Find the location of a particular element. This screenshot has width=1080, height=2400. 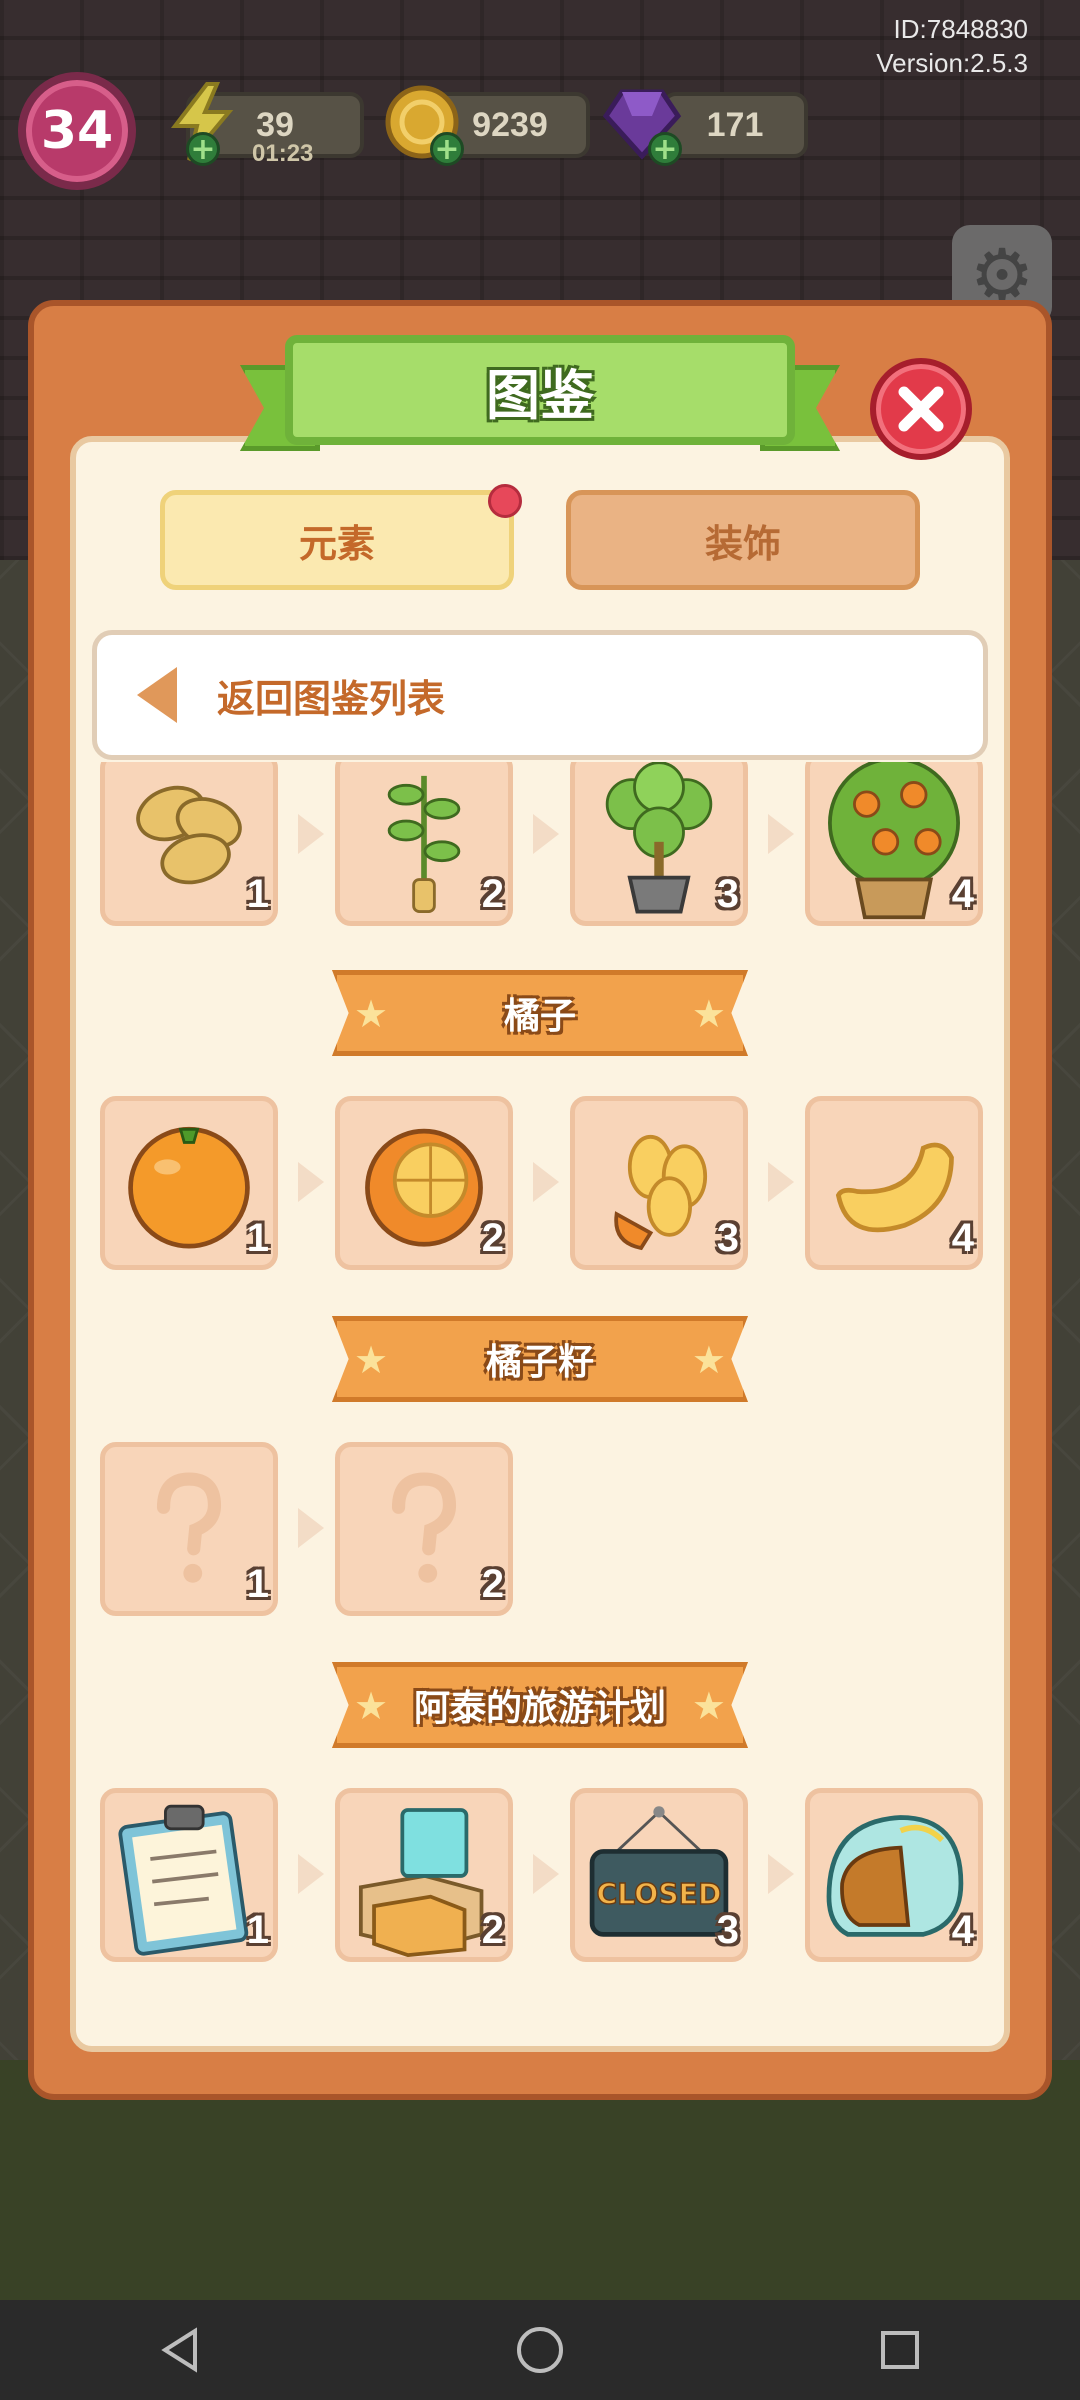

nav-home-button is located at coordinates (540, 2350).